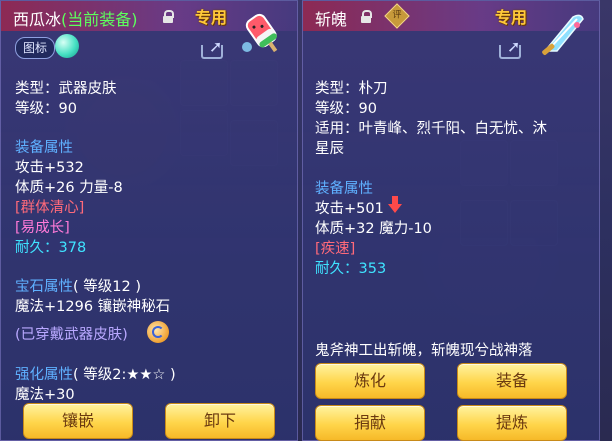 This screenshot has height=441, width=612. I want to click on attack-line: 攻击+532, so click(49, 168).